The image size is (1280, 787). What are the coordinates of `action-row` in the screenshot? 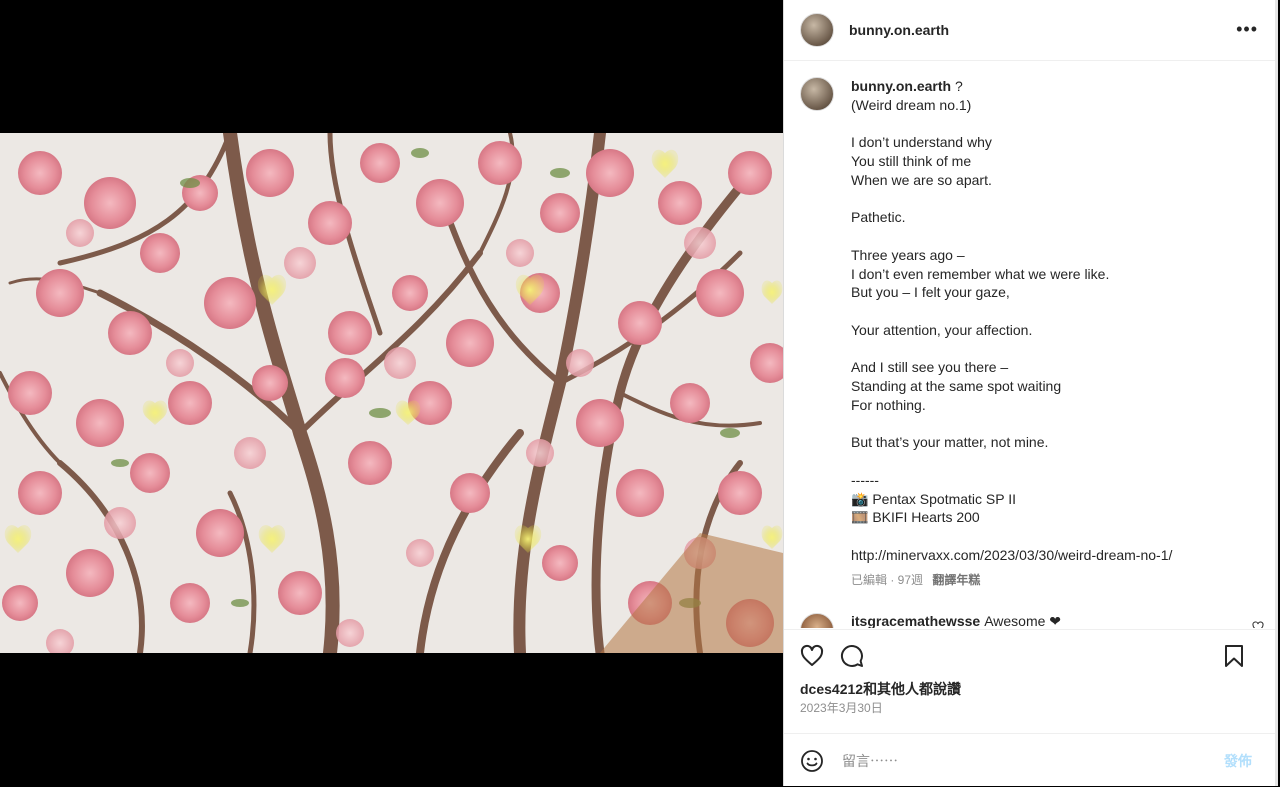 It's located at (1031, 656).